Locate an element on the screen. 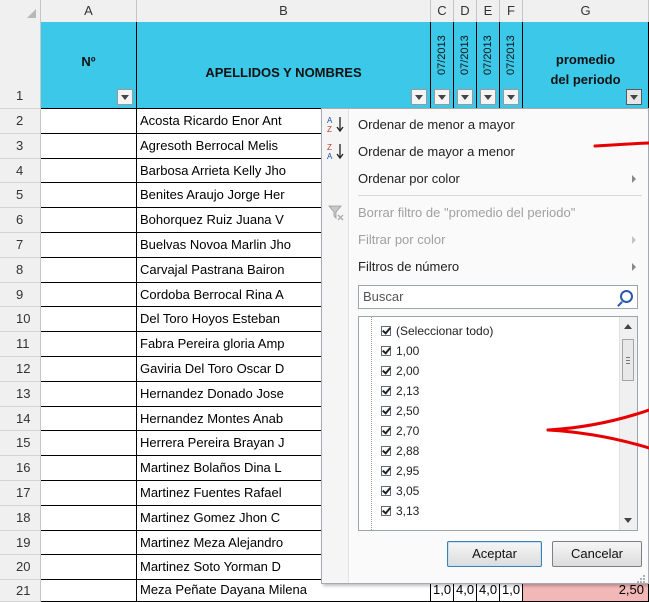 This screenshot has height=602, width=649. clear-filter-icon is located at coordinates (336, 213).